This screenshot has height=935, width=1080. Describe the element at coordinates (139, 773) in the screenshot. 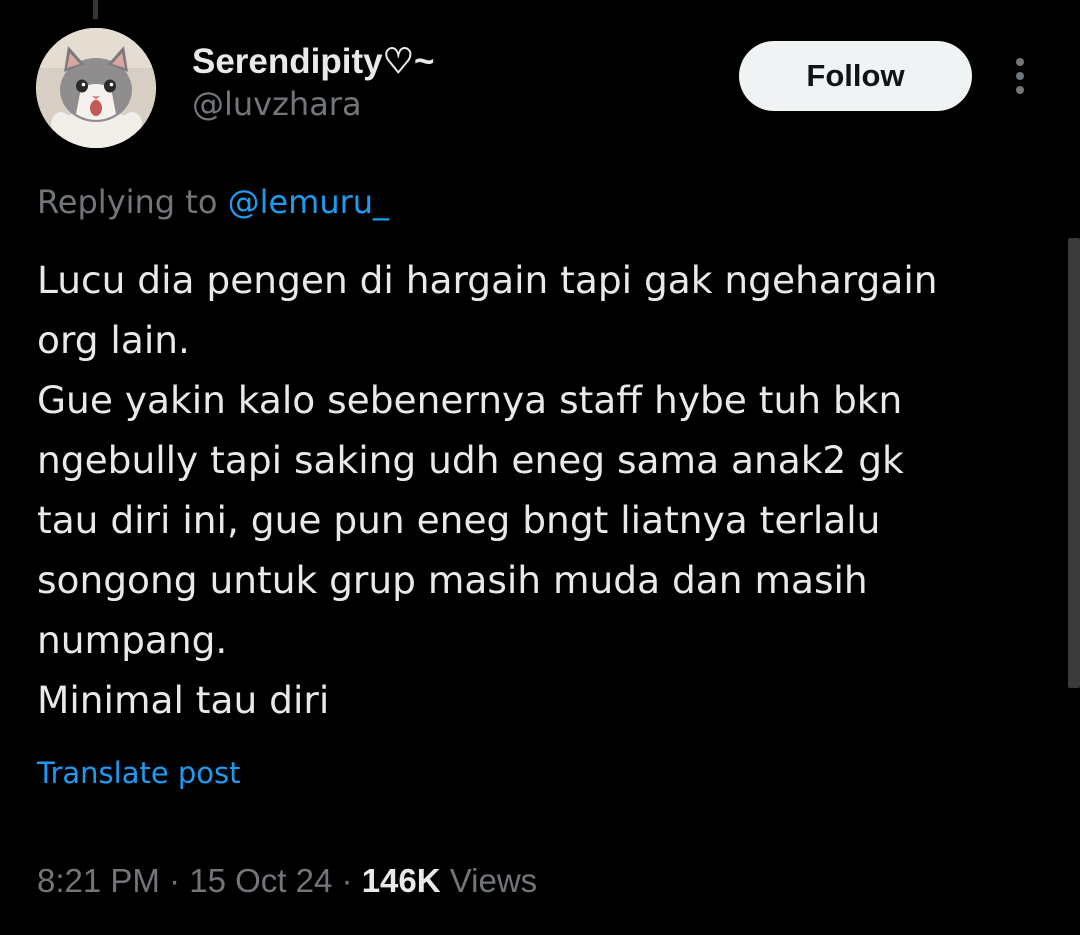

I see `translate-post-link: Translate post` at that location.